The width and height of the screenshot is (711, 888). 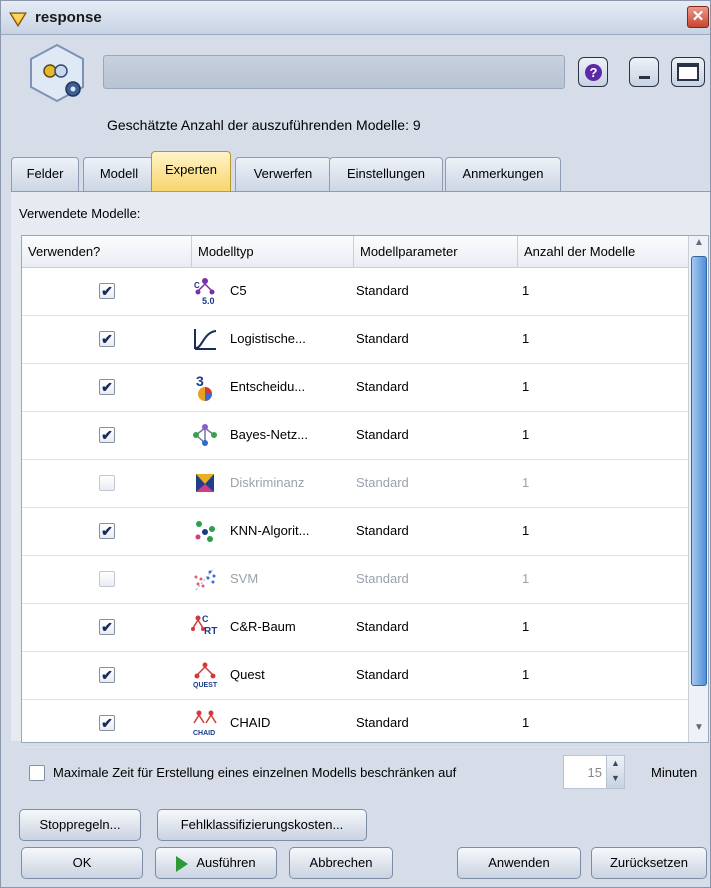 I want to click on tab-verwerfen: Verwerfen, so click(x=283, y=174).